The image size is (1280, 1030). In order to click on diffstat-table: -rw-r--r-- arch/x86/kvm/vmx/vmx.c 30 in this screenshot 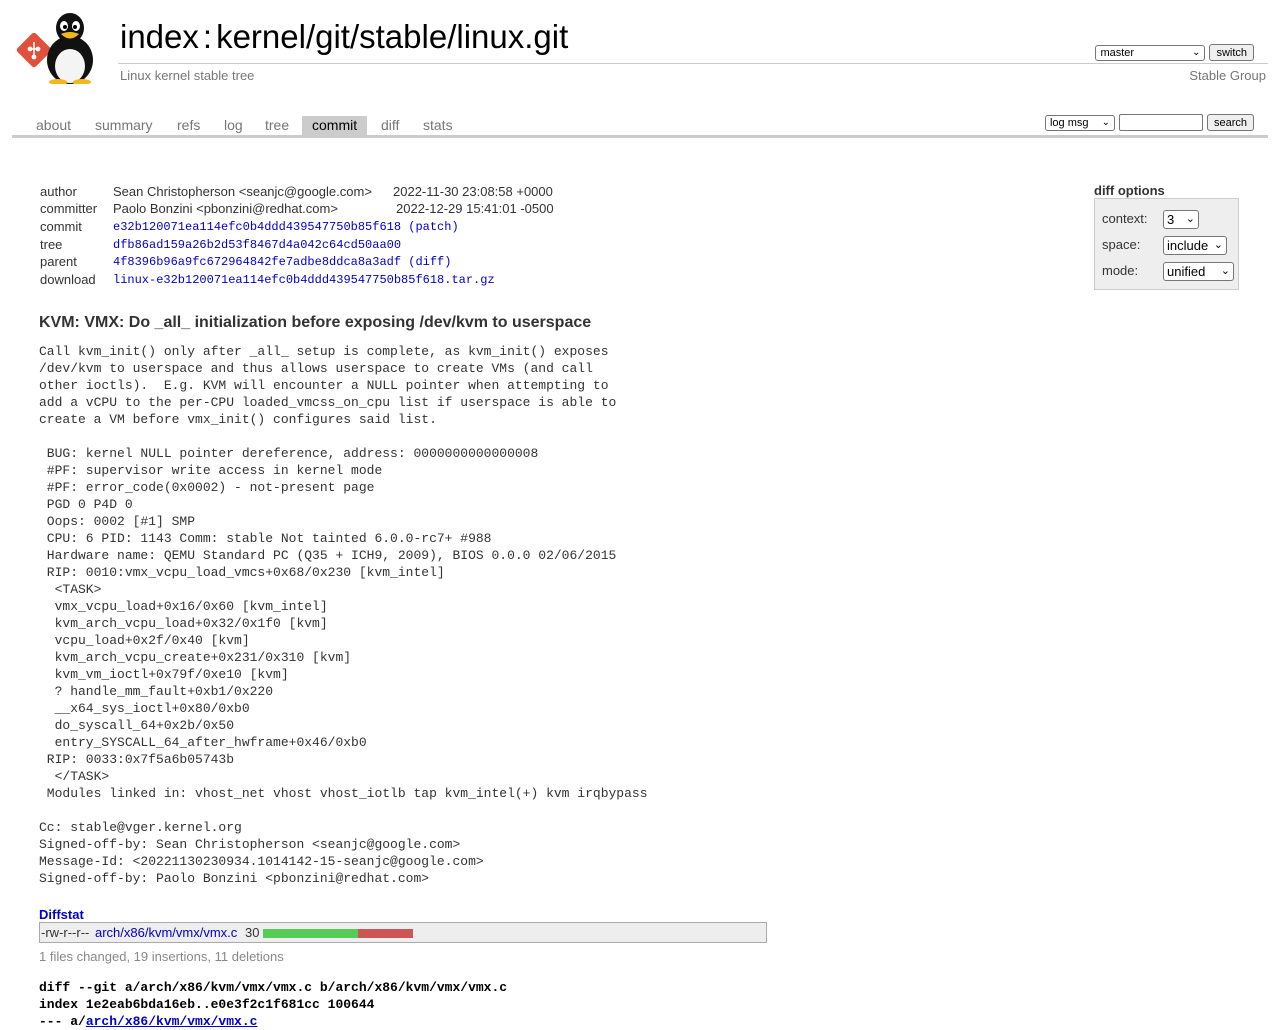, I will do `click(403, 932)`.